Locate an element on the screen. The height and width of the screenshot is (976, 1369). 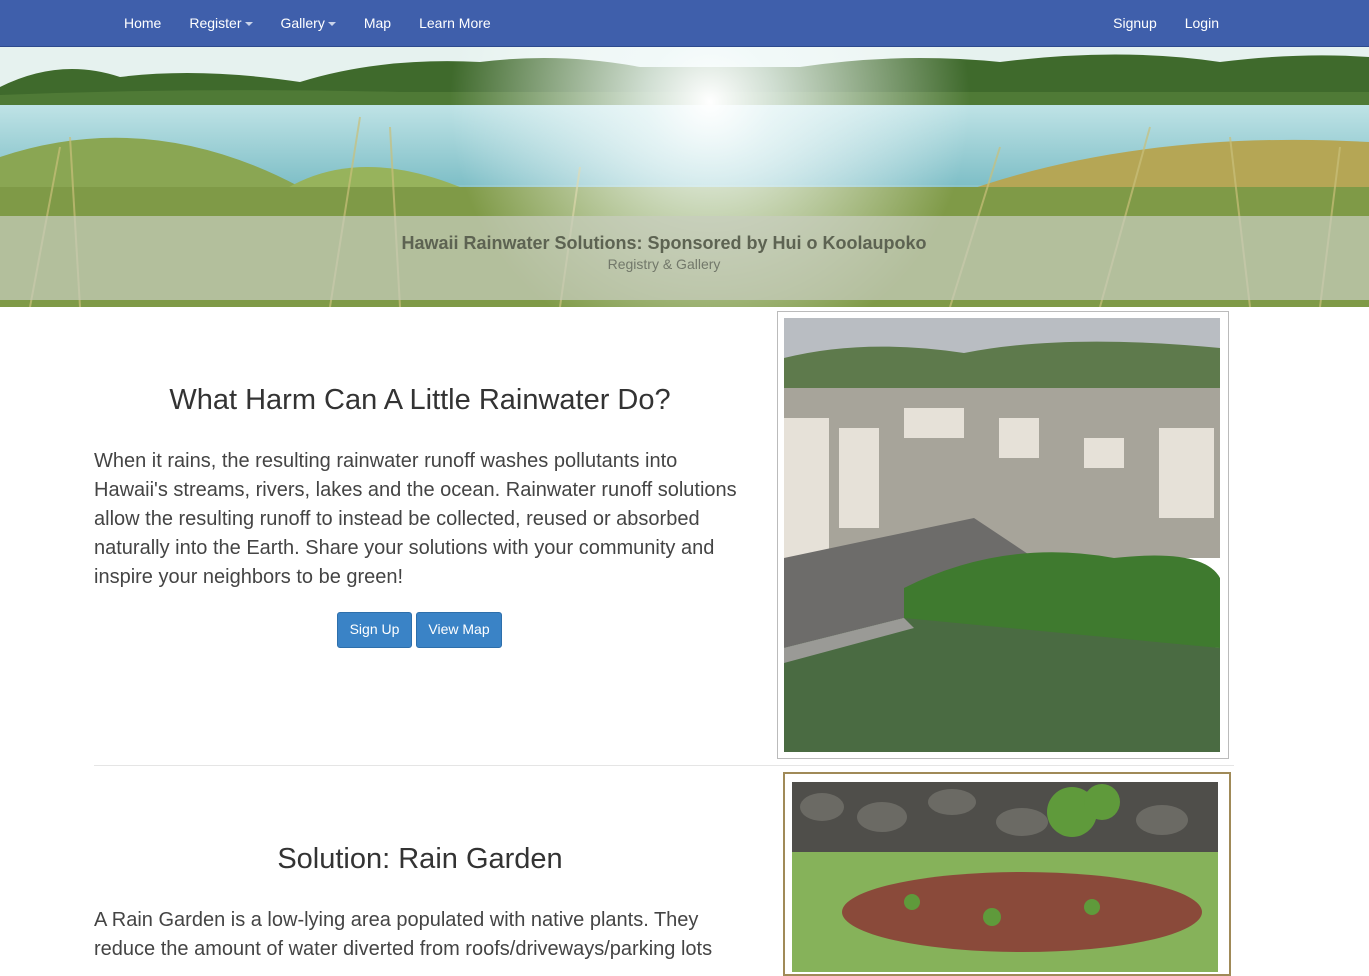
nav-gallery-dropdown: Gallery is located at coordinates (308, 23).